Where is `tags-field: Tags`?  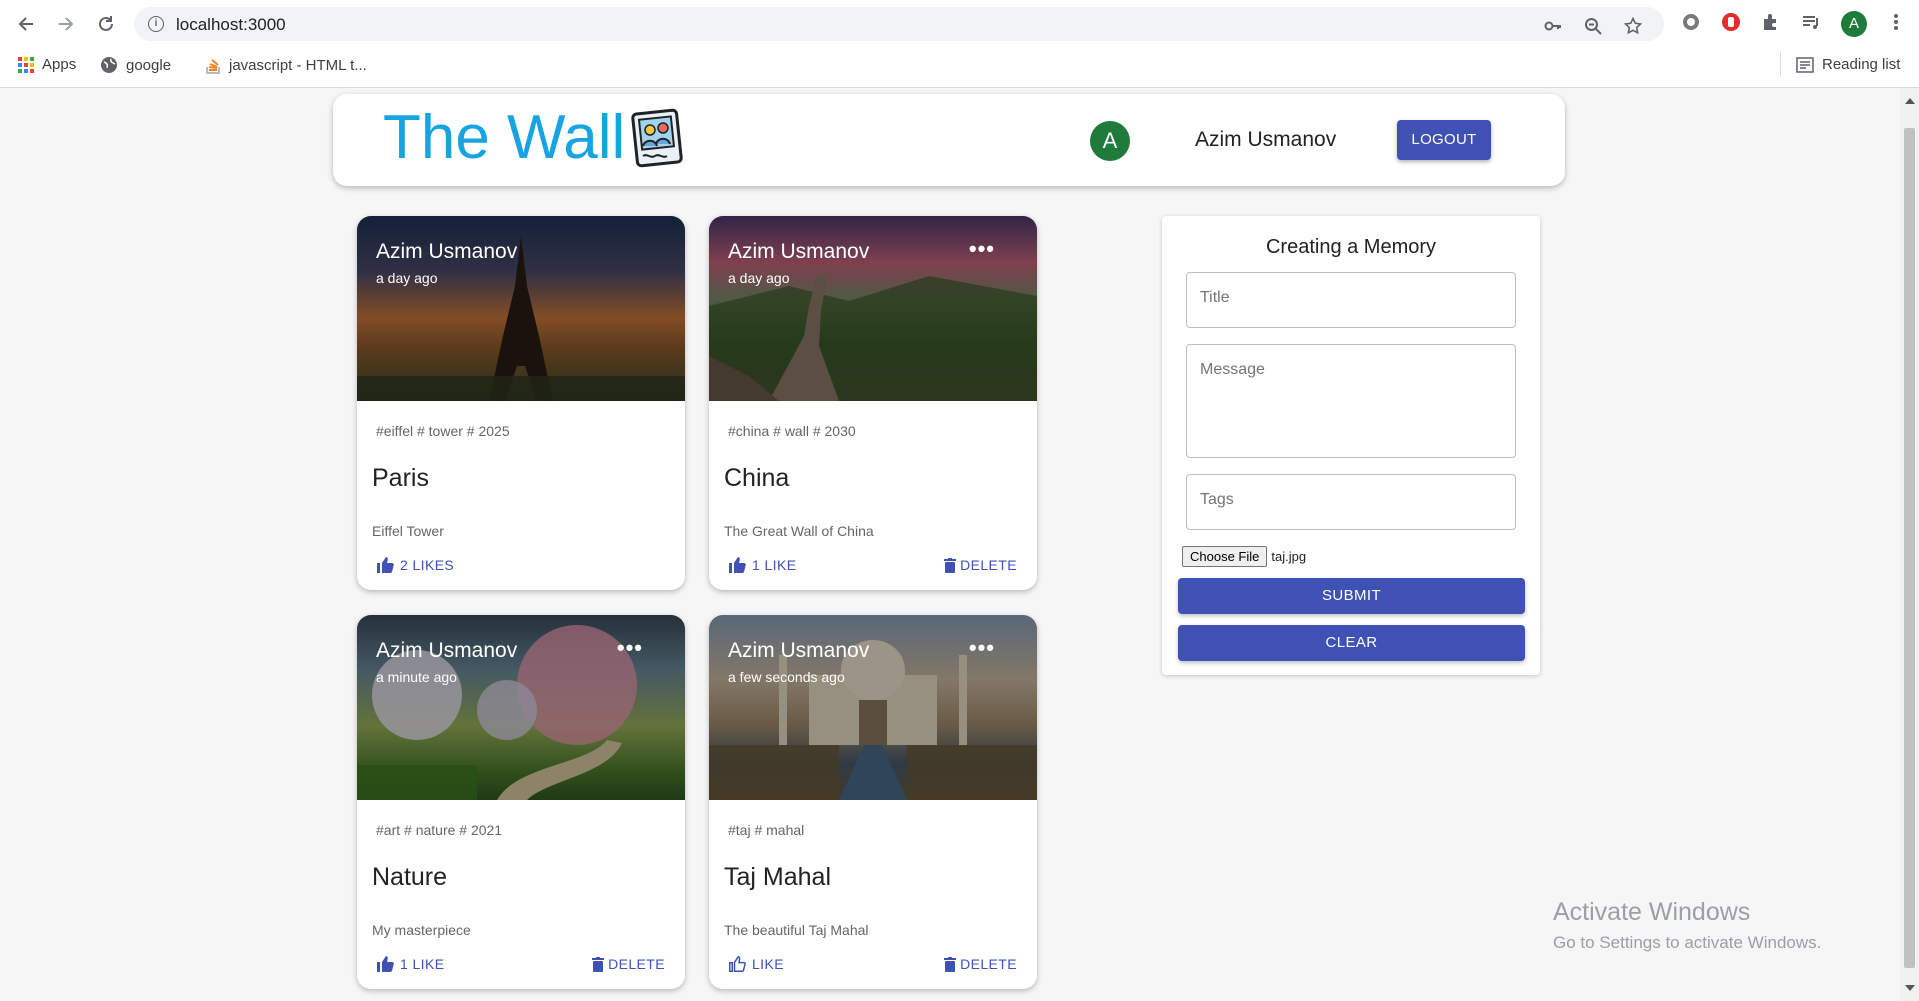
tags-field: Tags is located at coordinates (1351, 502).